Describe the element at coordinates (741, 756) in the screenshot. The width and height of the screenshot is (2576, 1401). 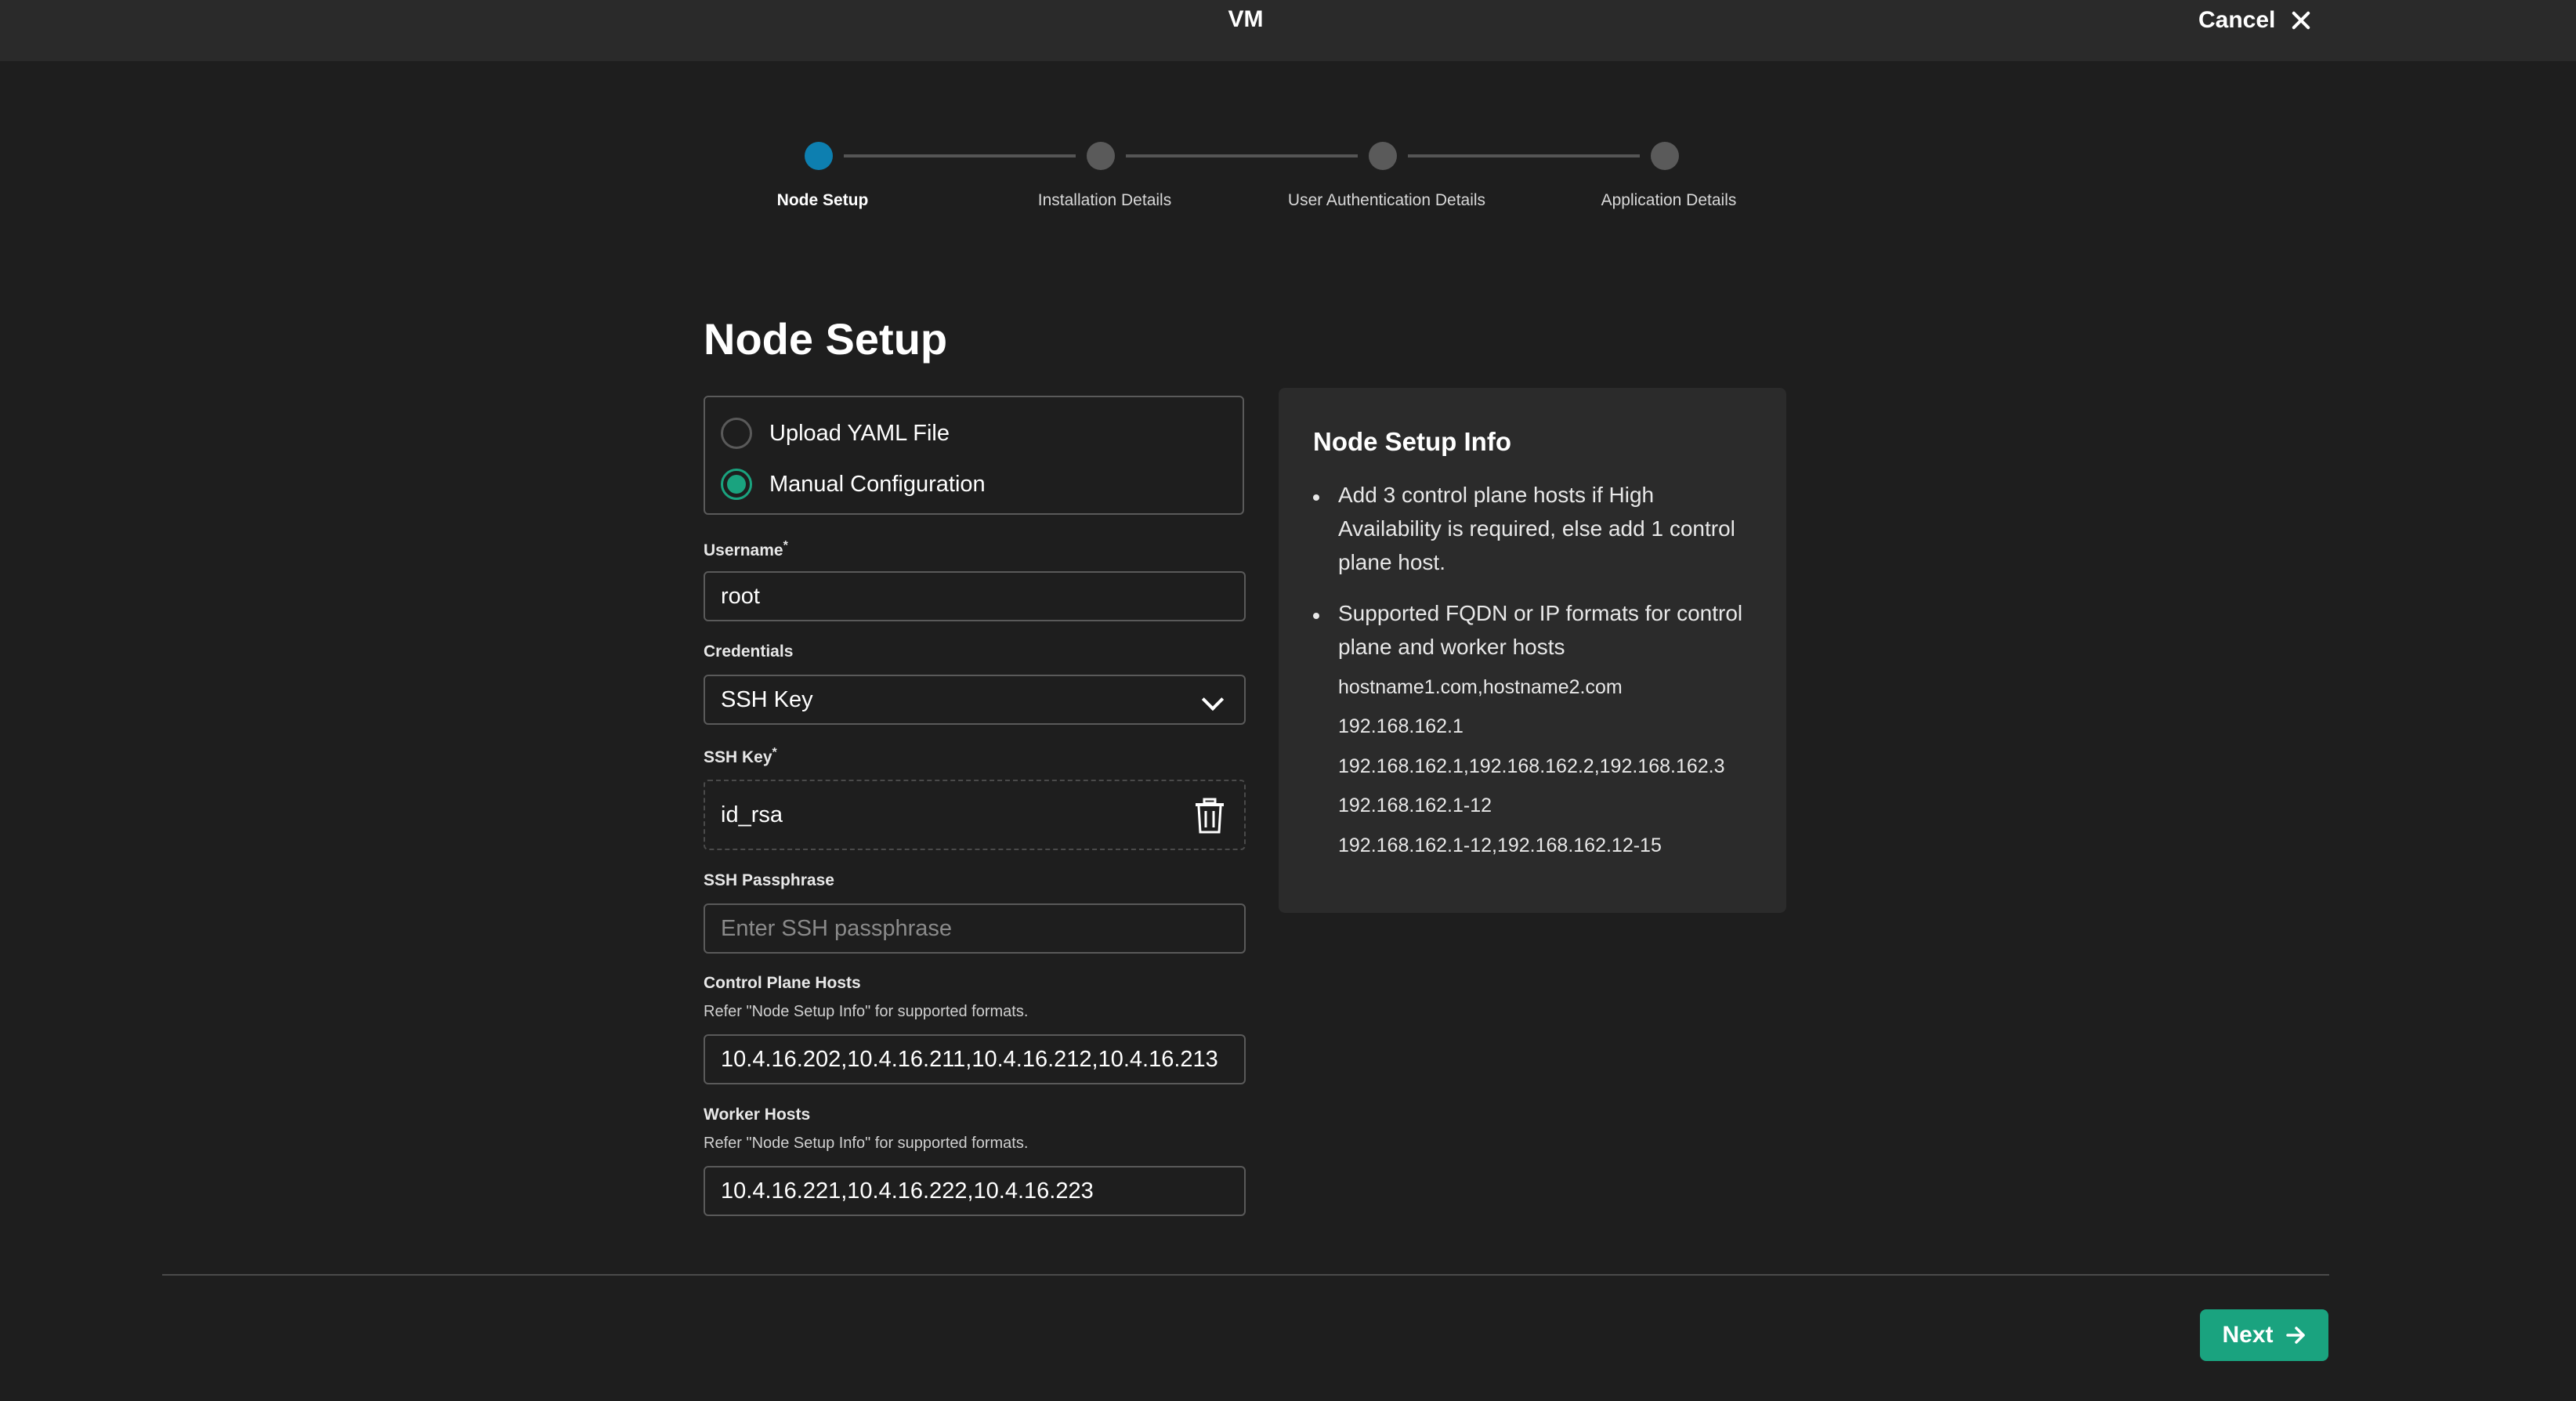
I see `ssh-key-label: SSH Key*` at that location.